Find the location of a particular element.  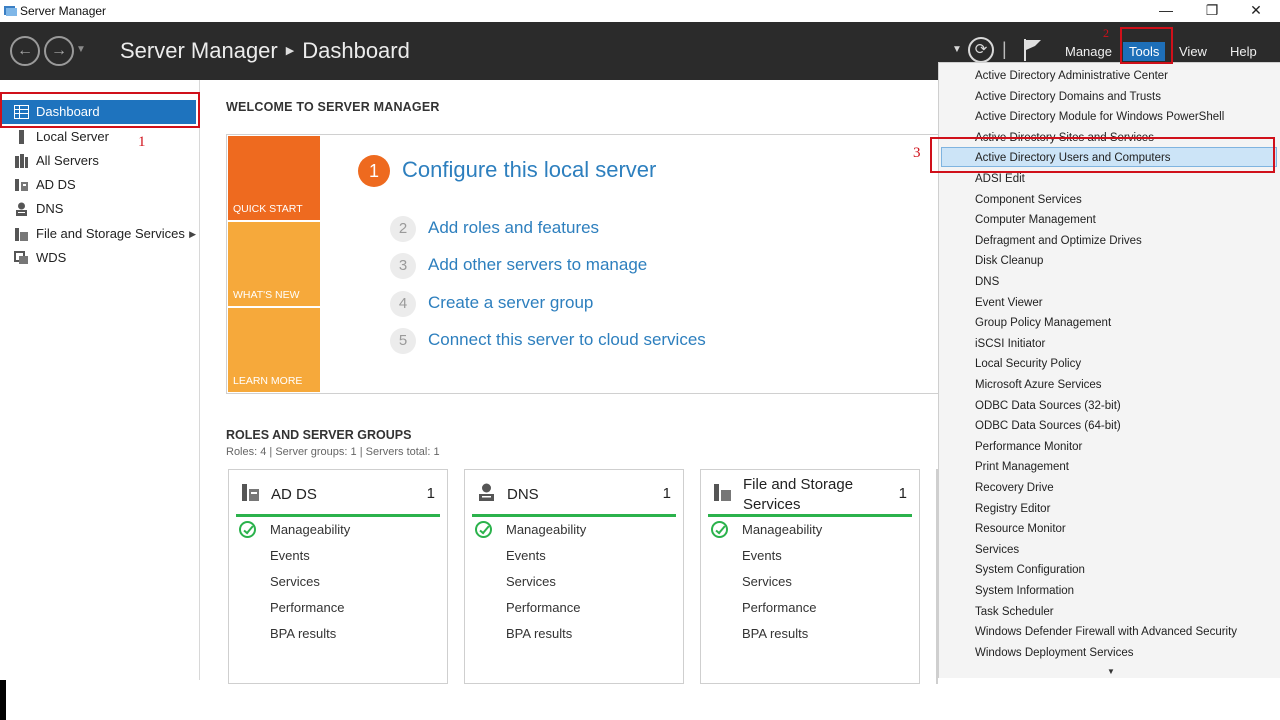

step-3-badge: 3 is located at coordinates (403, 266).